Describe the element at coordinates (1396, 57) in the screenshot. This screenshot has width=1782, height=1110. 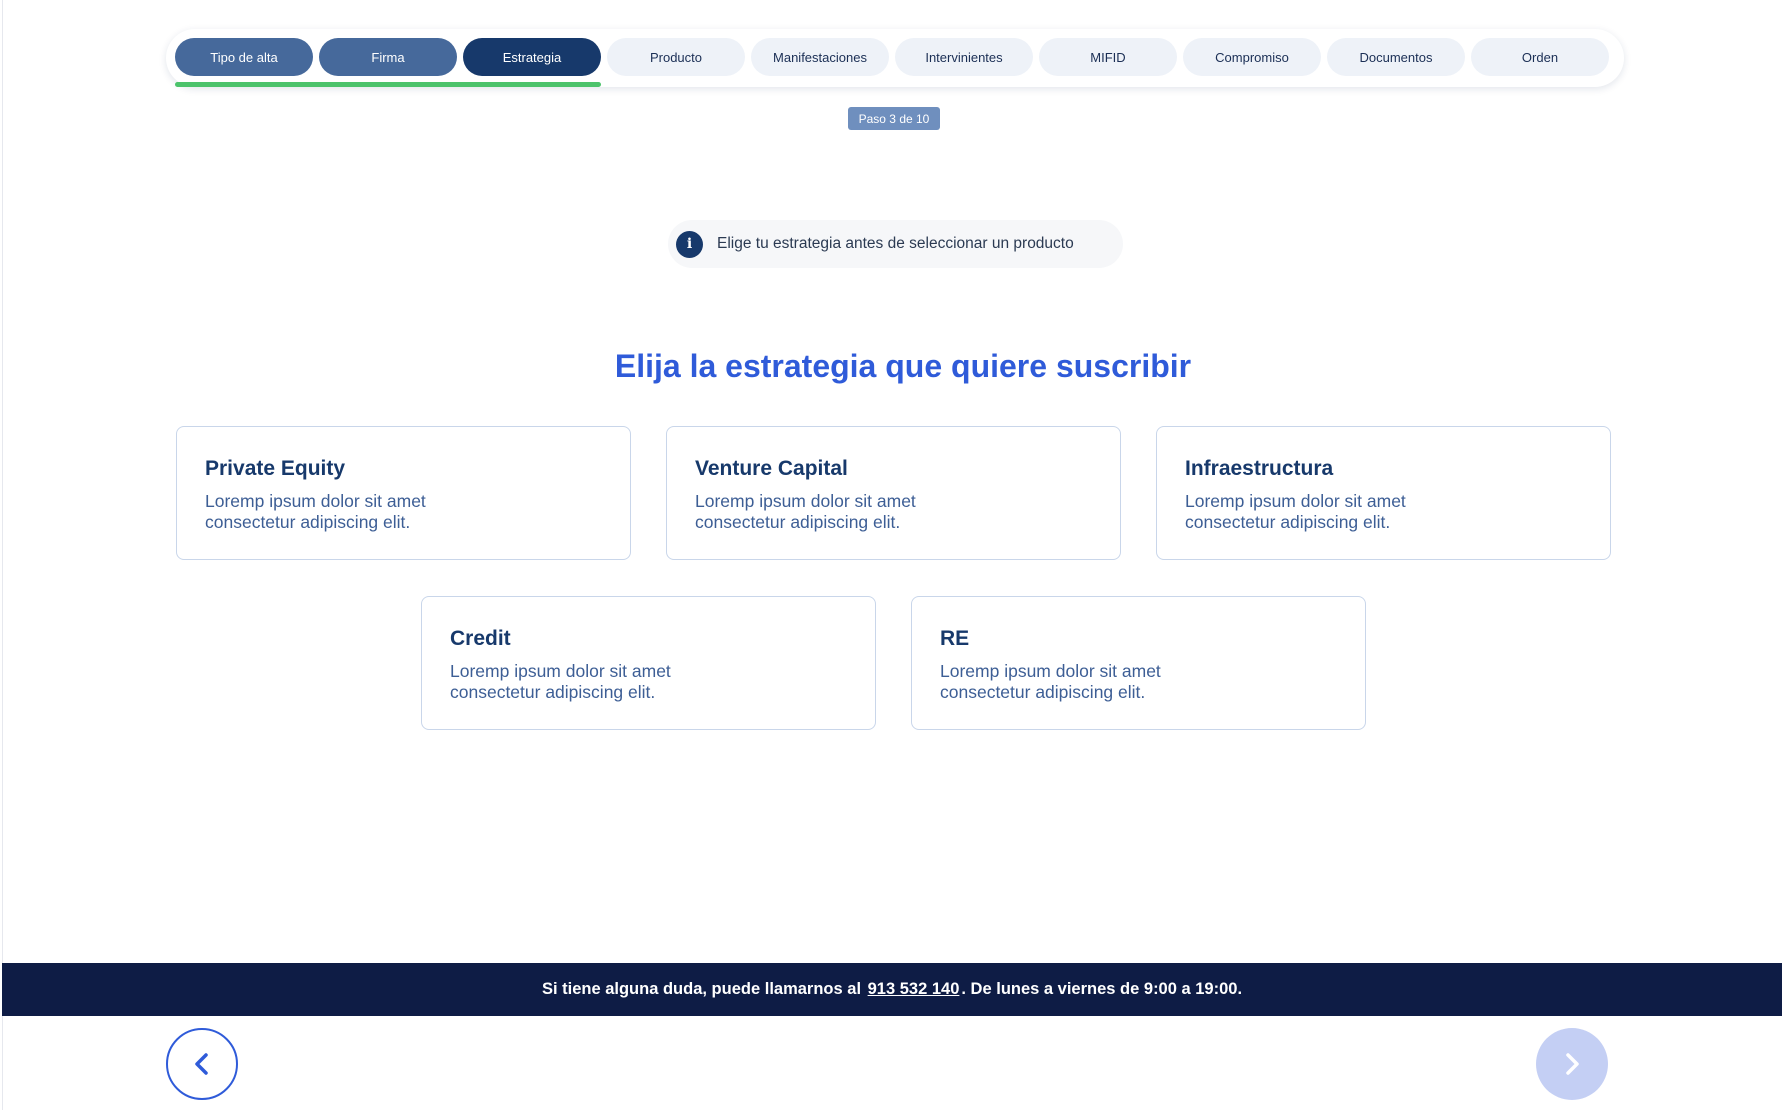
I see `step-documentos: Documentos` at that location.